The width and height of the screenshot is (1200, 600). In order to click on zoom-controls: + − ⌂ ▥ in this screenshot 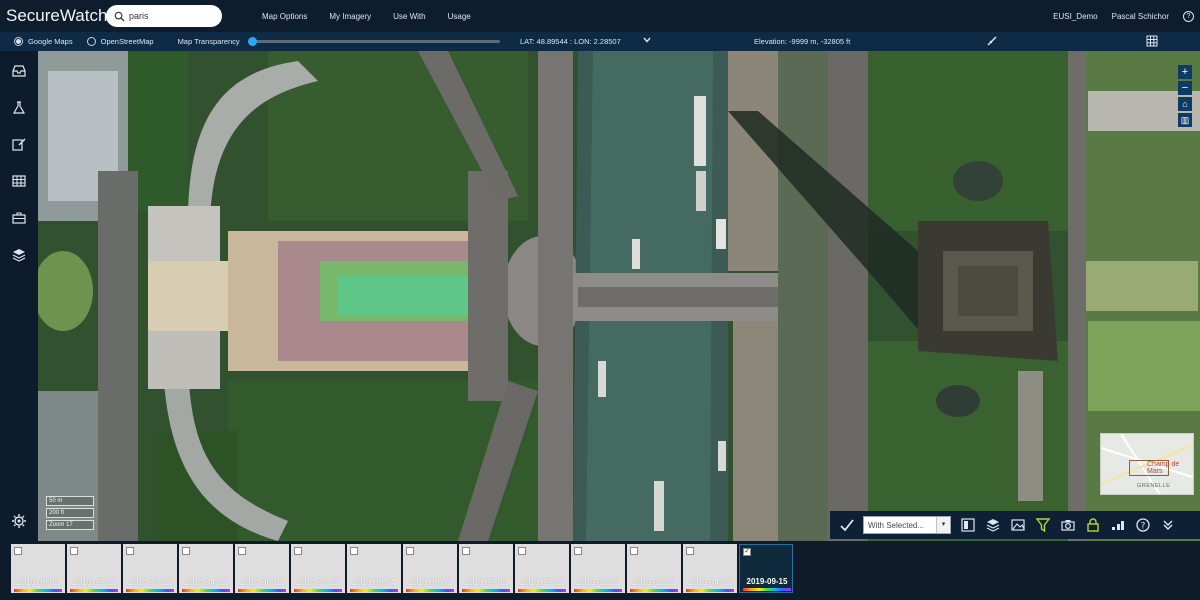, I will do `click(1185, 97)`.